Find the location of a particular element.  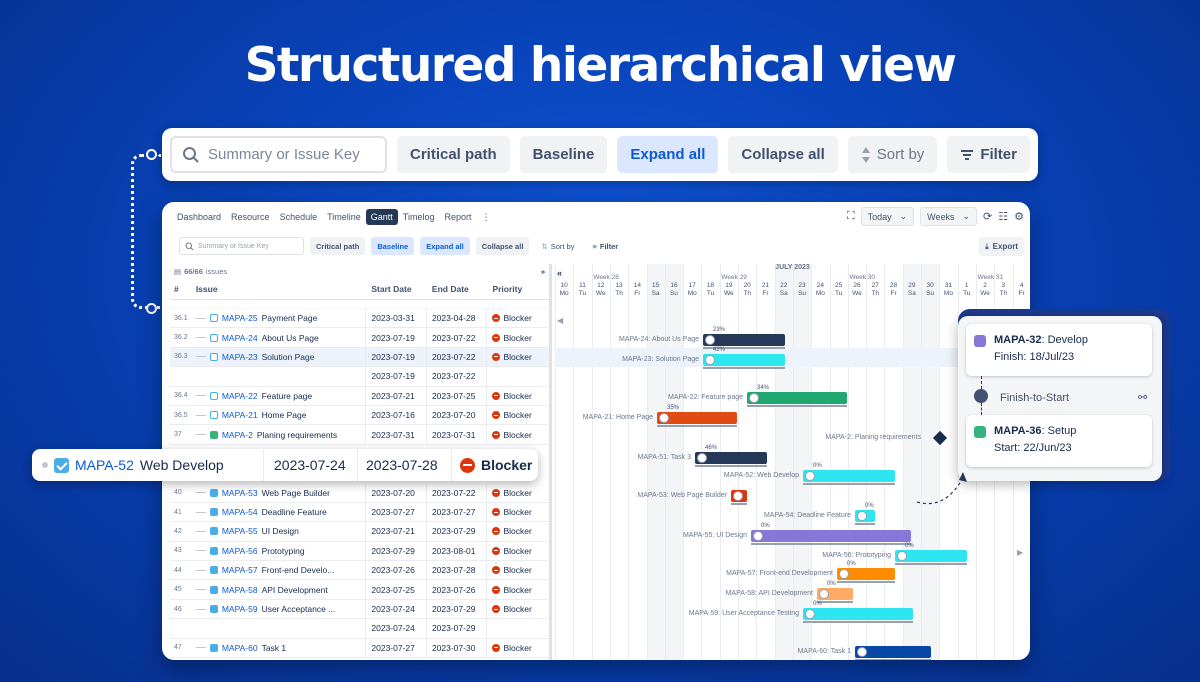

today-dropdown: Today ⌄ is located at coordinates (887, 216).